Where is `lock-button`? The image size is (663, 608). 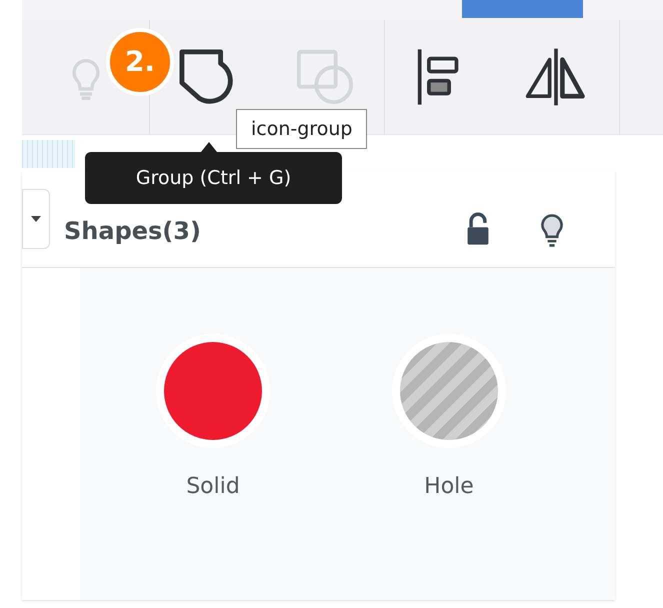 lock-button is located at coordinates (478, 228).